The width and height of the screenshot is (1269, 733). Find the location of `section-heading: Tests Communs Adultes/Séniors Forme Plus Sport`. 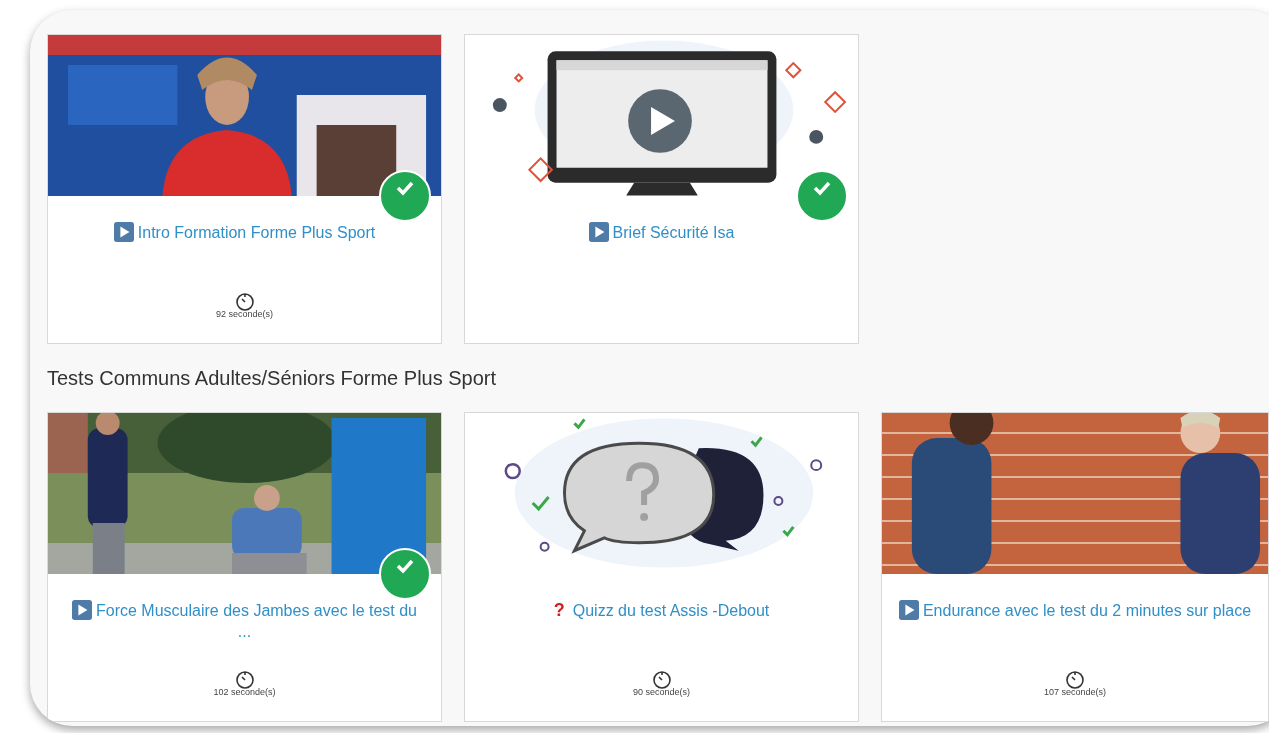

section-heading: Tests Communs Adultes/Séniors Forme Plus Sport is located at coordinates (272, 378).